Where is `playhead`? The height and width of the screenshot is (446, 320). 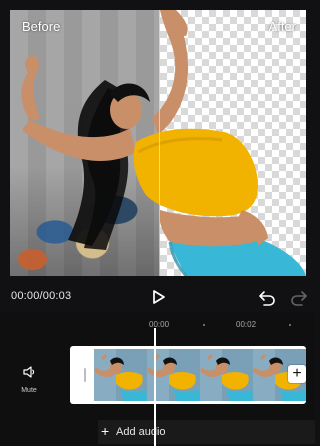 playhead is located at coordinates (155, 387).